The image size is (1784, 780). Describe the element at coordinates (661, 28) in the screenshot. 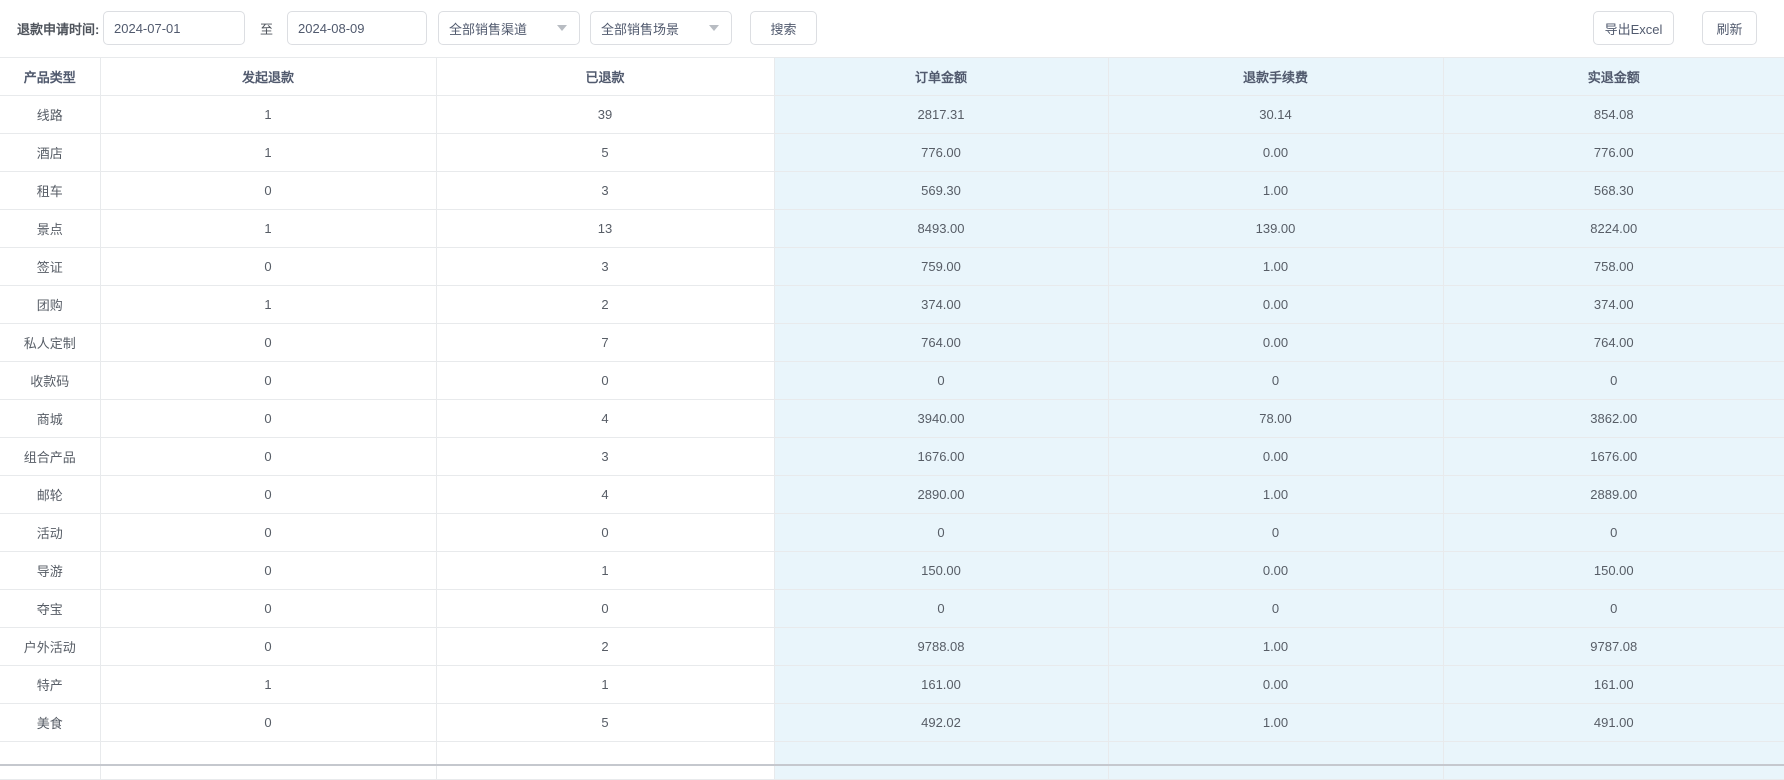

I see `sales-scene-select: 全部销售场景` at that location.